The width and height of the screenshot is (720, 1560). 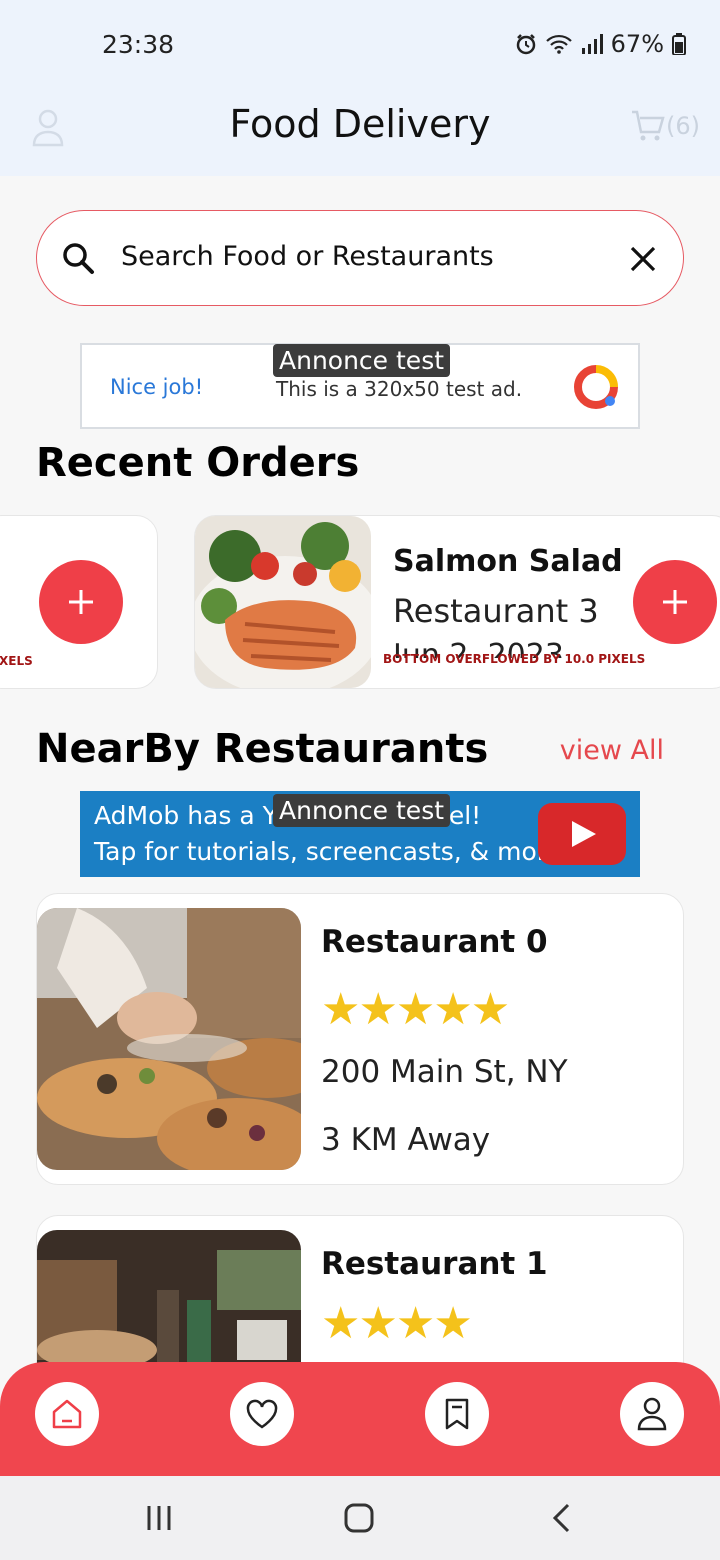 I want to click on restaurant-name: Restaurant 1, so click(x=434, y=1264).